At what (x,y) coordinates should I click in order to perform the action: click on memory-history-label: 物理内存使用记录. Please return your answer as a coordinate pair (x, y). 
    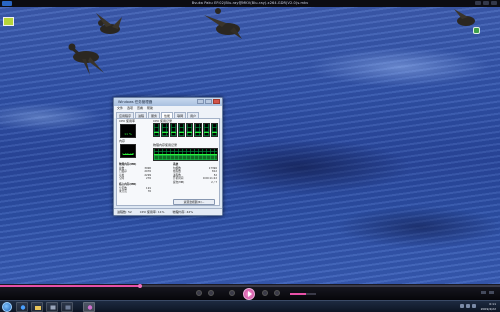
    Looking at the image, I should click on (165, 145).